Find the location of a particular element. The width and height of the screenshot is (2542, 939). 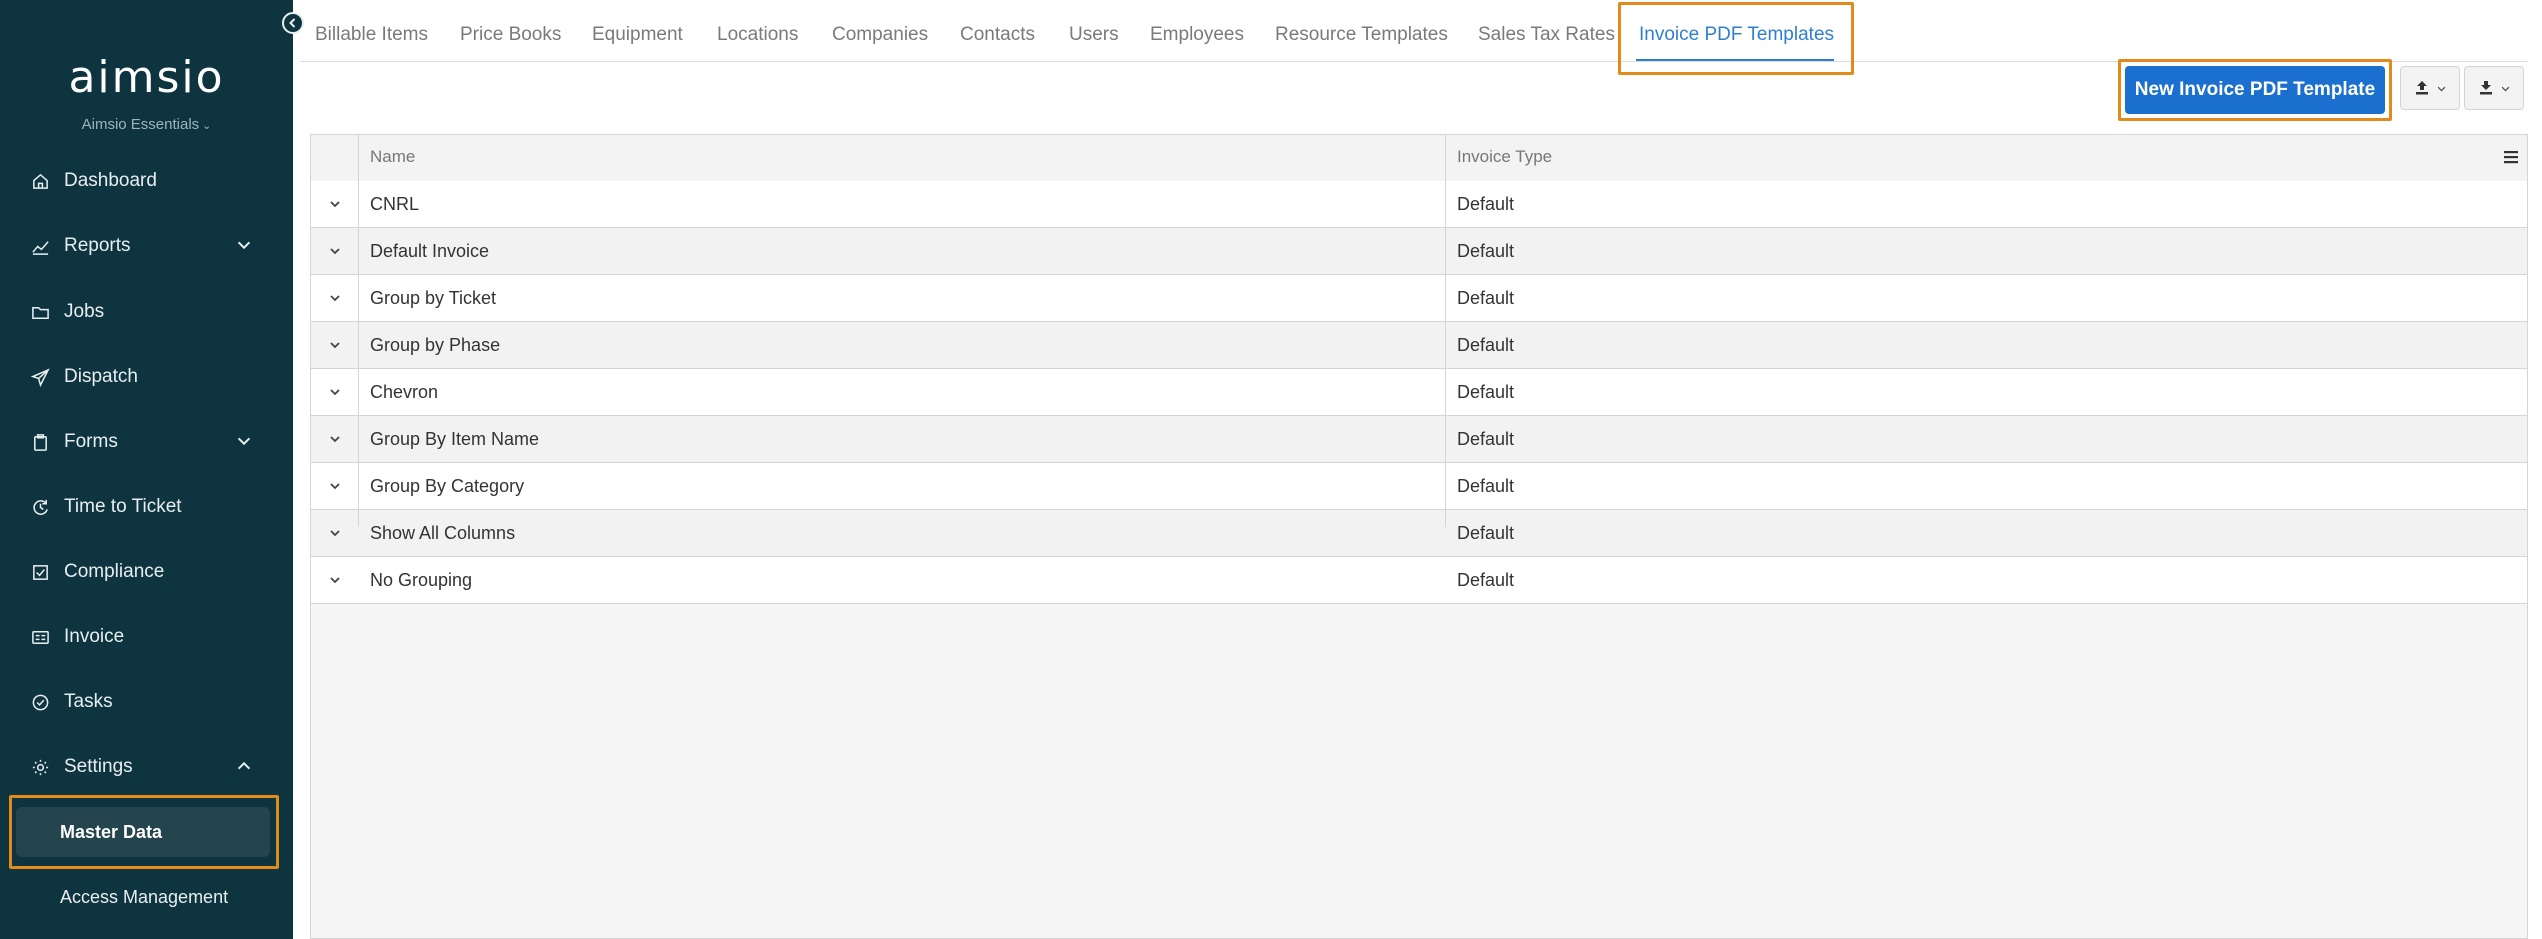

tab-price-books: Price Books is located at coordinates (510, 35).